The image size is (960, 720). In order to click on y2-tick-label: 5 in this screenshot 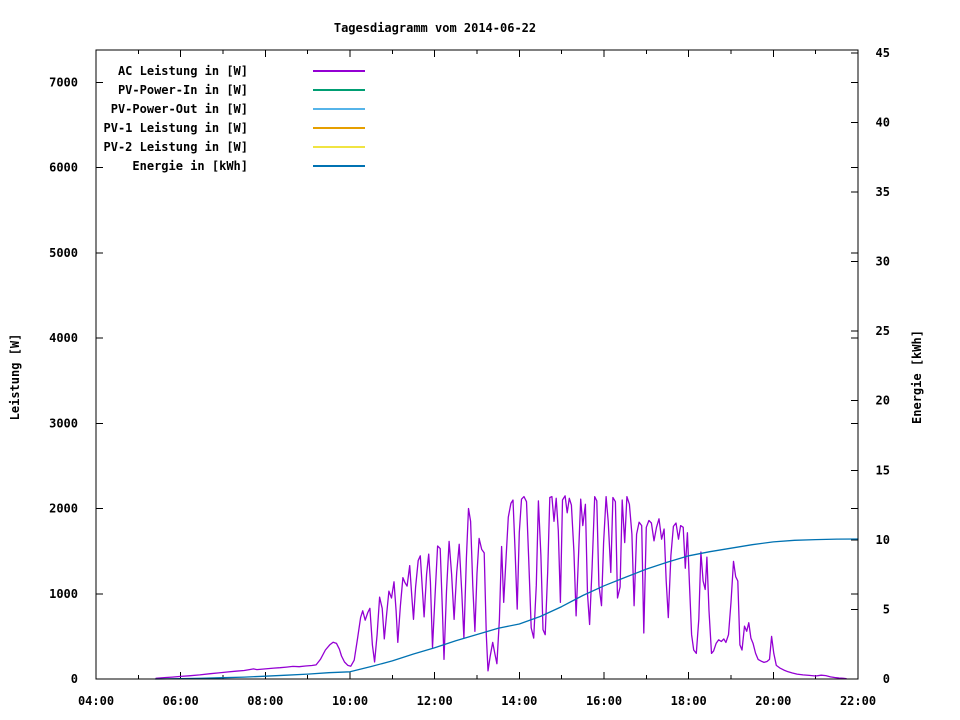, I will do `click(886, 609)`.